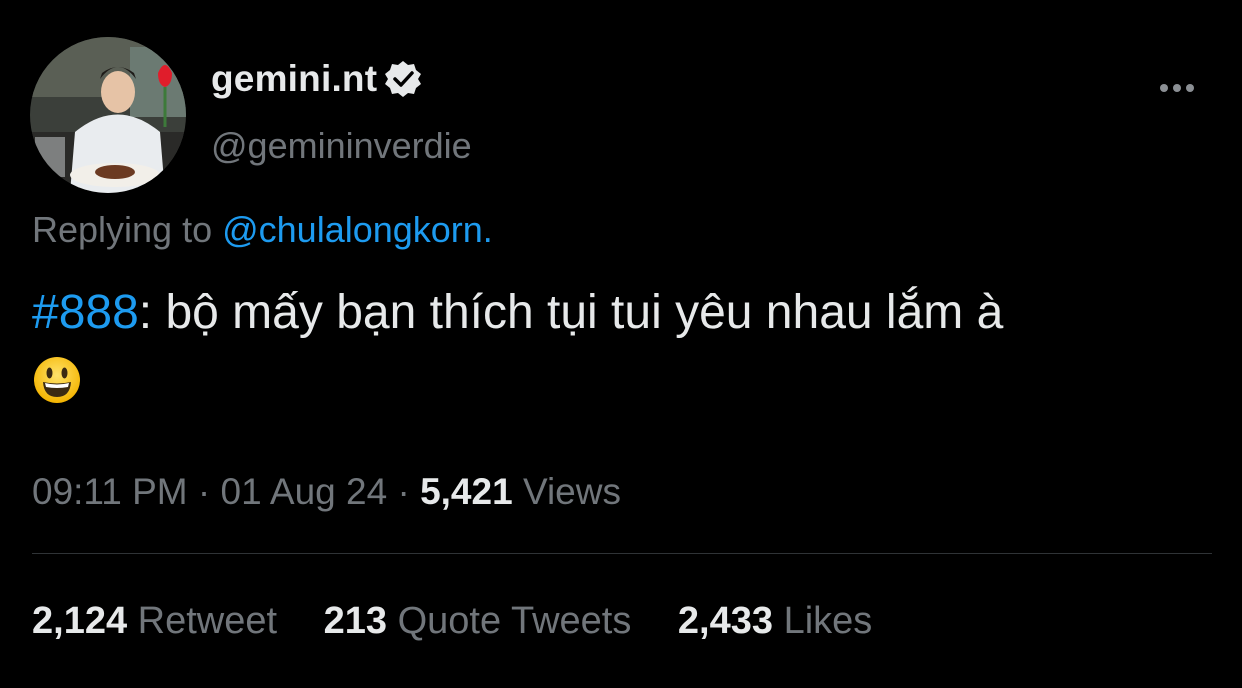 This screenshot has height=688, width=1242. What do you see at coordinates (85, 312) in the screenshot?
I see `hashtag-link: #888` at bounding box center [85, 312].